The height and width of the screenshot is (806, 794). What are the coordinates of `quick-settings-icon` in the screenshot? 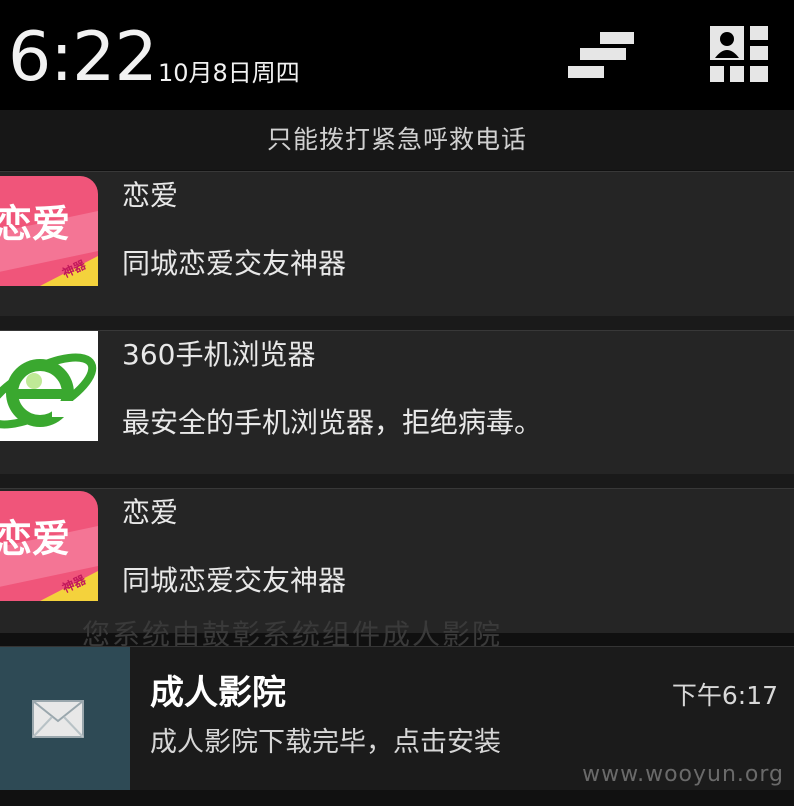 It's located at (601, 57).